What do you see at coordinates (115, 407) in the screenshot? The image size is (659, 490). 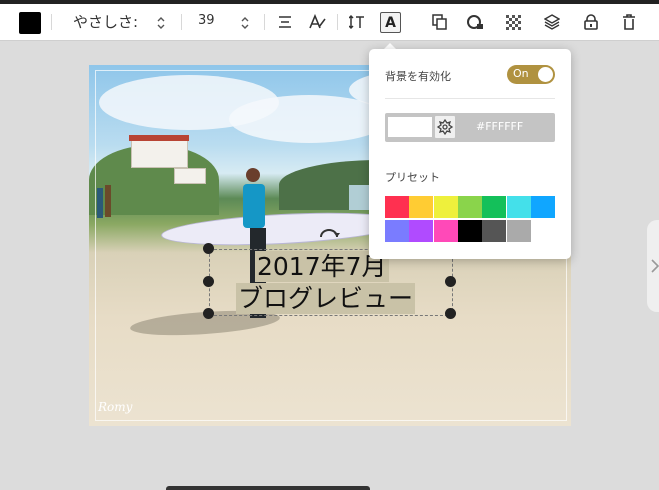 I see `photo-watermark: Romy` at bounding box center [115, 407].